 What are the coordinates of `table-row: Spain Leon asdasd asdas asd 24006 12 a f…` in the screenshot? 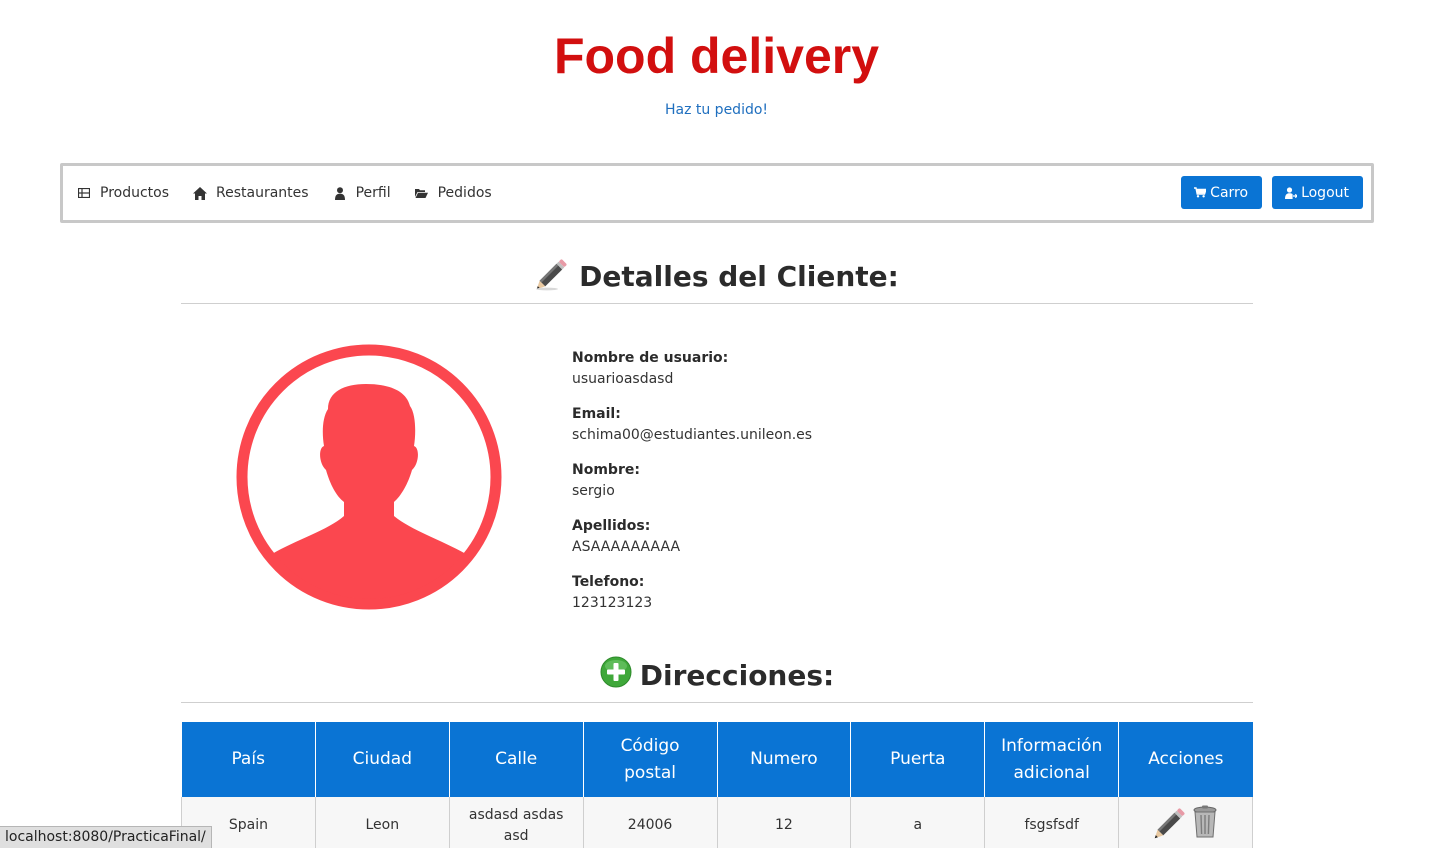 It's located at (717, 822).